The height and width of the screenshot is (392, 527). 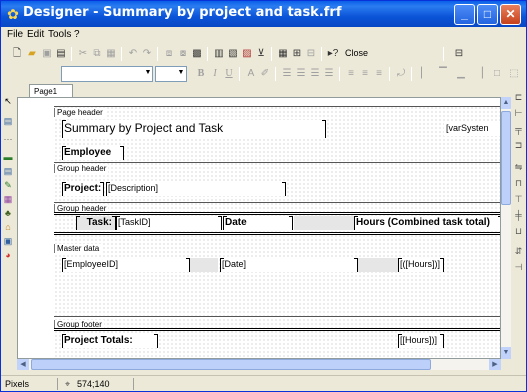 What do you see at coordinates (261, 54) in the screenshot?
I see `select-all-icon: ⊻` at bounding box center [261, 54].